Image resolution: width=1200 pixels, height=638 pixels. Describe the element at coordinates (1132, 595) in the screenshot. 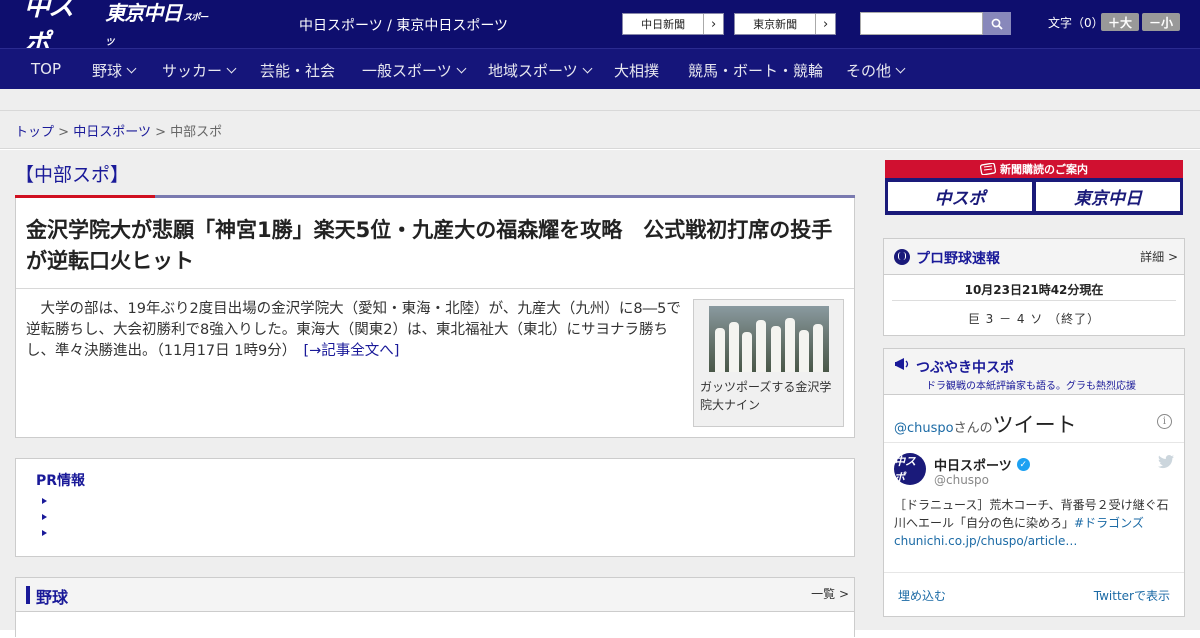

I see `view-on-twitter-link: Twitterで表示` at that location.